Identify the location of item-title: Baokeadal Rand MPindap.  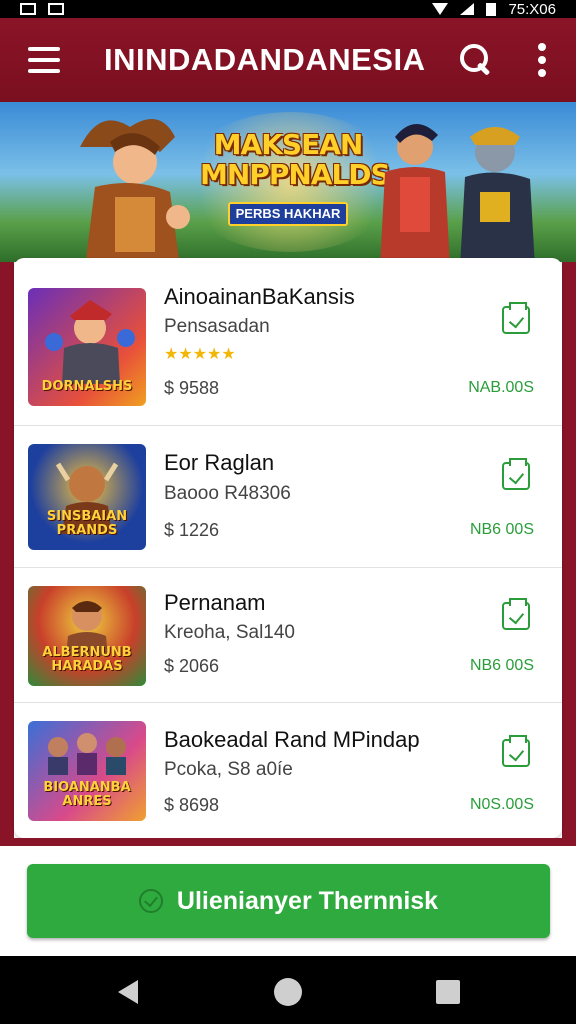
(292, 739).